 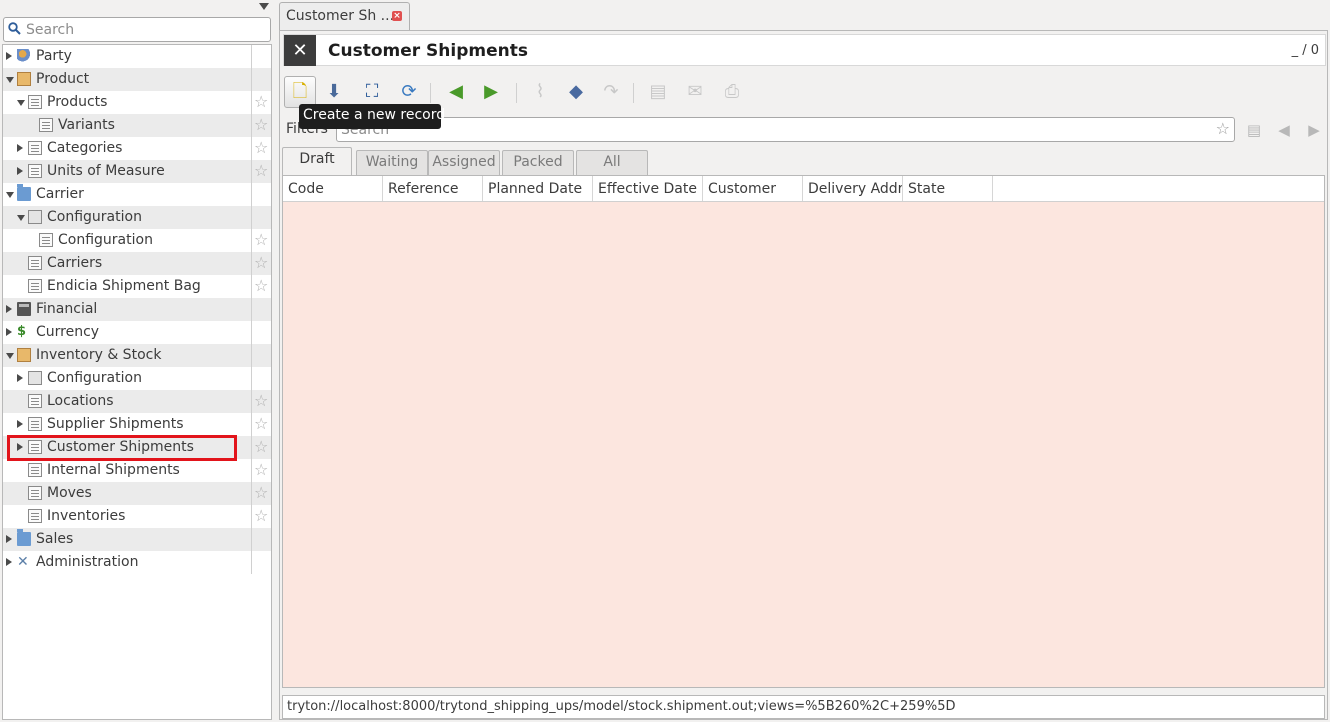 I want to click on sidebar-item: Configuration ☆, so click(x=137, y=240).